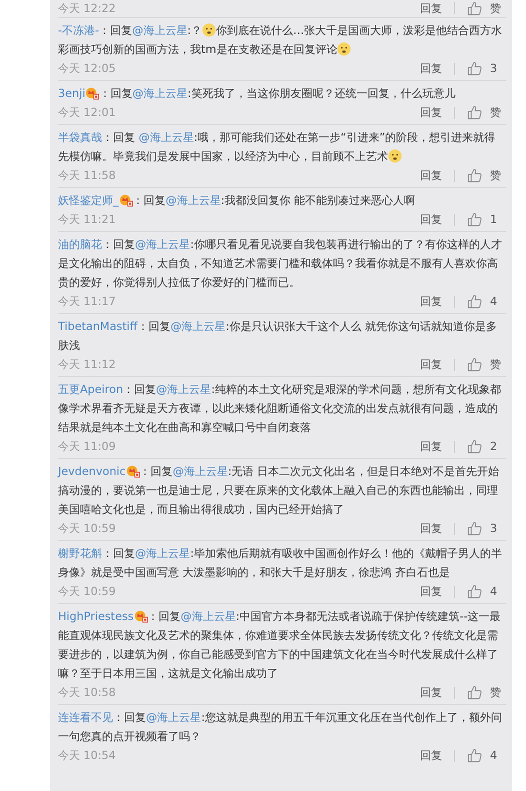 The width and height of the screenshot is (526, 791). What do you see at coordinates (278, 336) in the screenshot?
I see `comment-text: TibetanMastiff：回复@海上云星:你是只认识张大千这个人么 就凭你这句话就知道你是多肤浅` at bounding box center [278, 336].